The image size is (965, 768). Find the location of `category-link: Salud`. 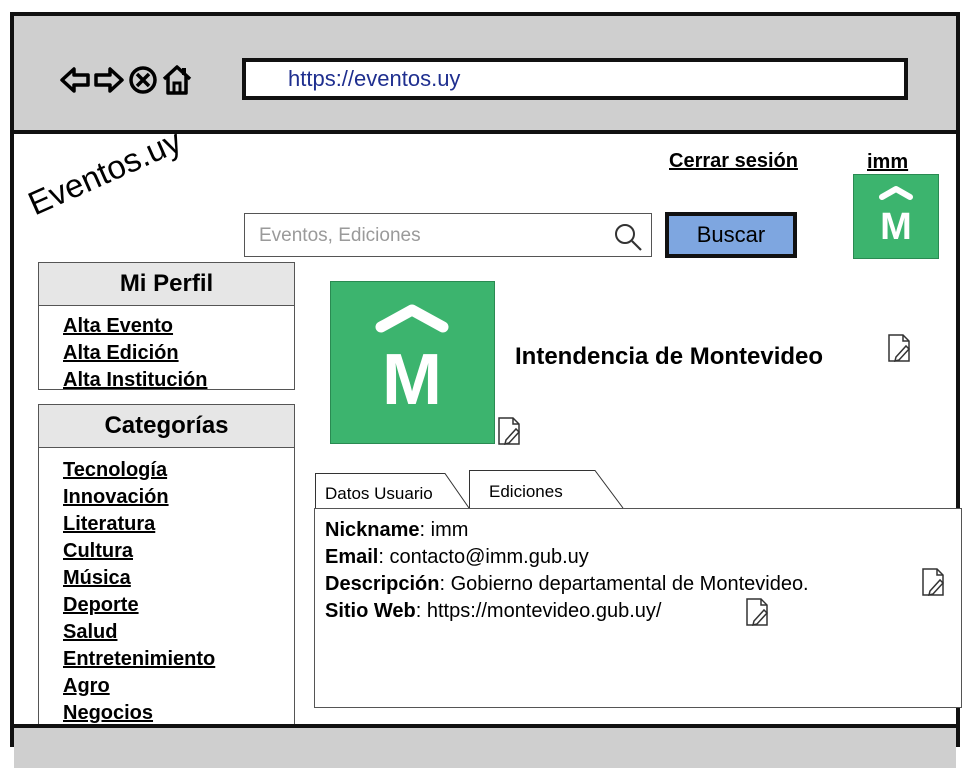

category-link: Salud is located at coordinates (178, 632).